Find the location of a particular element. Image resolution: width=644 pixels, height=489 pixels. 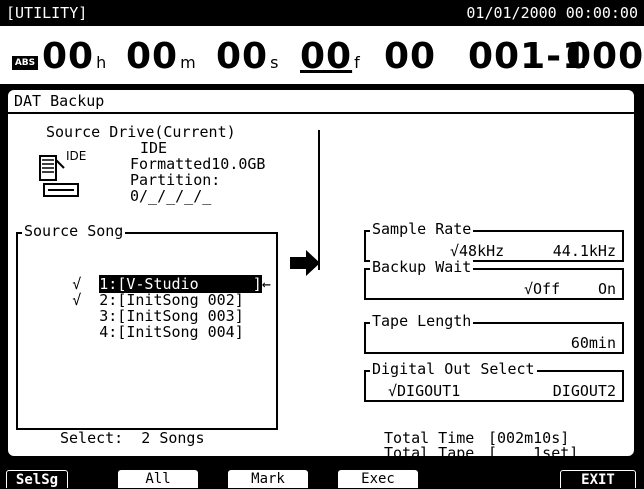

f3-mark-button: Mark is located at coordinates (268, 479).